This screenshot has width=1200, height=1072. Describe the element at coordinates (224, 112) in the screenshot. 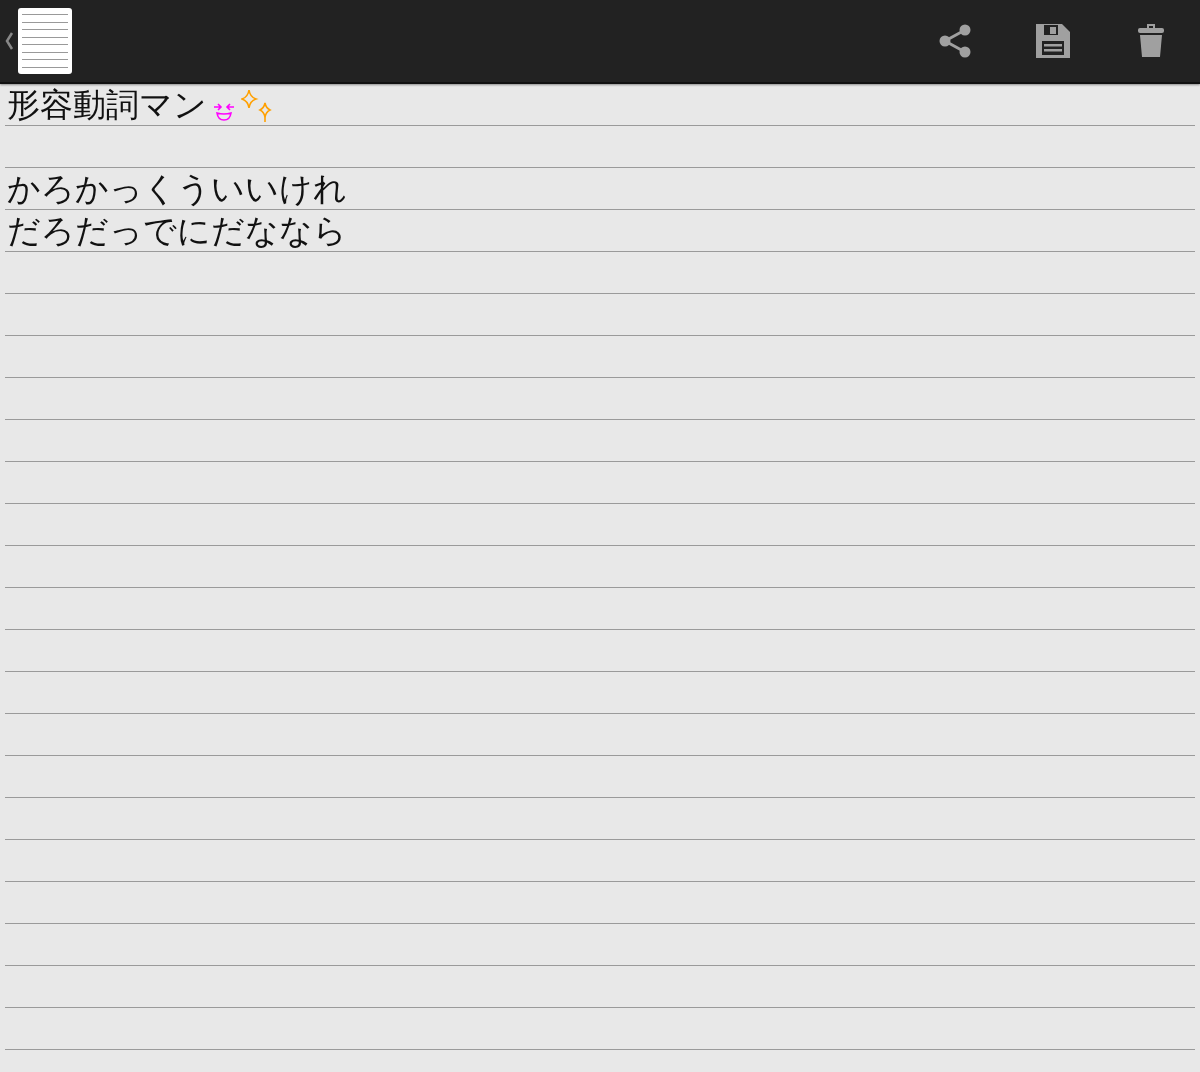

I see `grinning-face-icon` at that location.